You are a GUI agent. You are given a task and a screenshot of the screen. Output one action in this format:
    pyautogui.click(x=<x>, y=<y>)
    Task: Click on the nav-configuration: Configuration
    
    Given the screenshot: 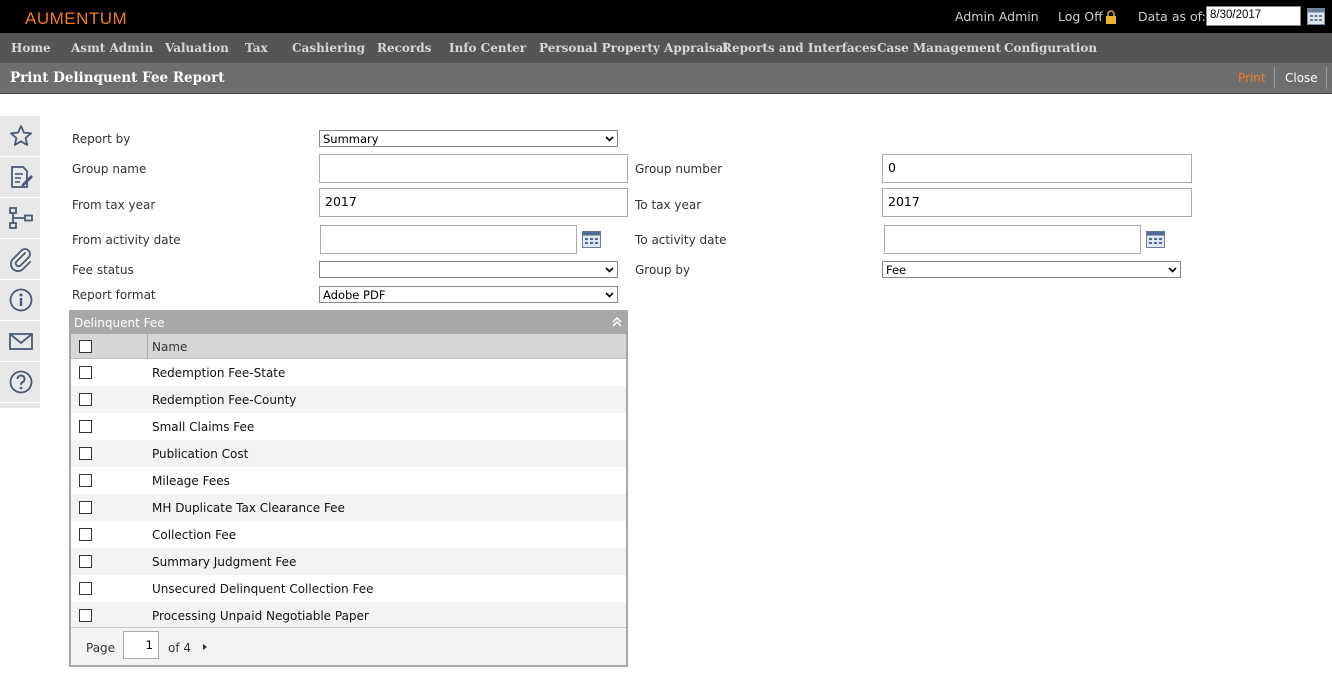 What is the action you would take?
    pyautogui.click(x=1050, y=48)
    